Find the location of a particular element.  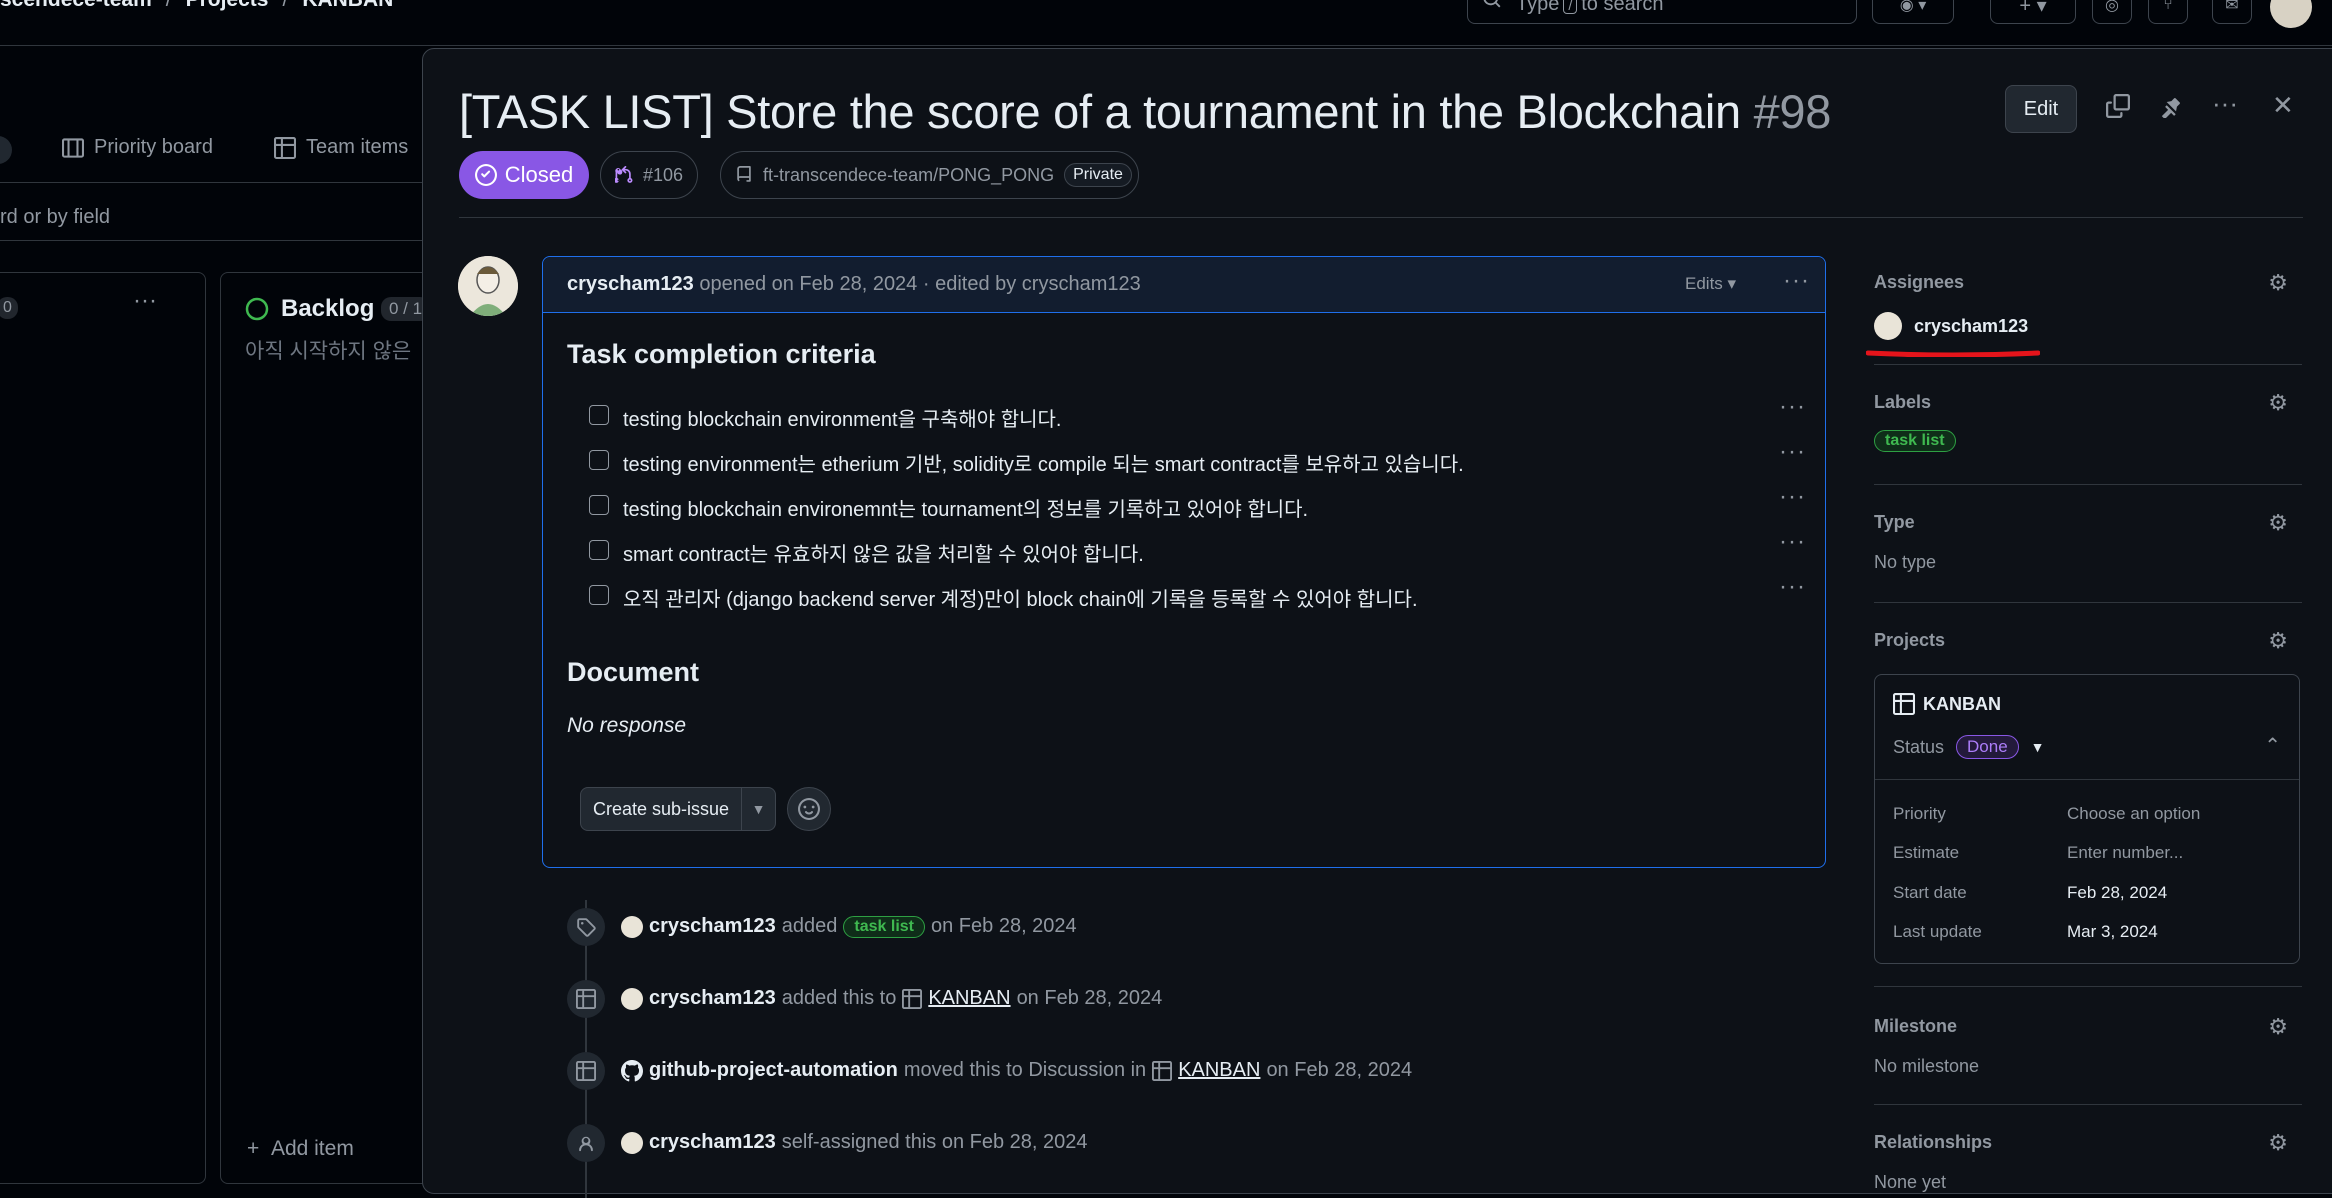

project-name: KANBAN is located at coordinates (1947, 704).